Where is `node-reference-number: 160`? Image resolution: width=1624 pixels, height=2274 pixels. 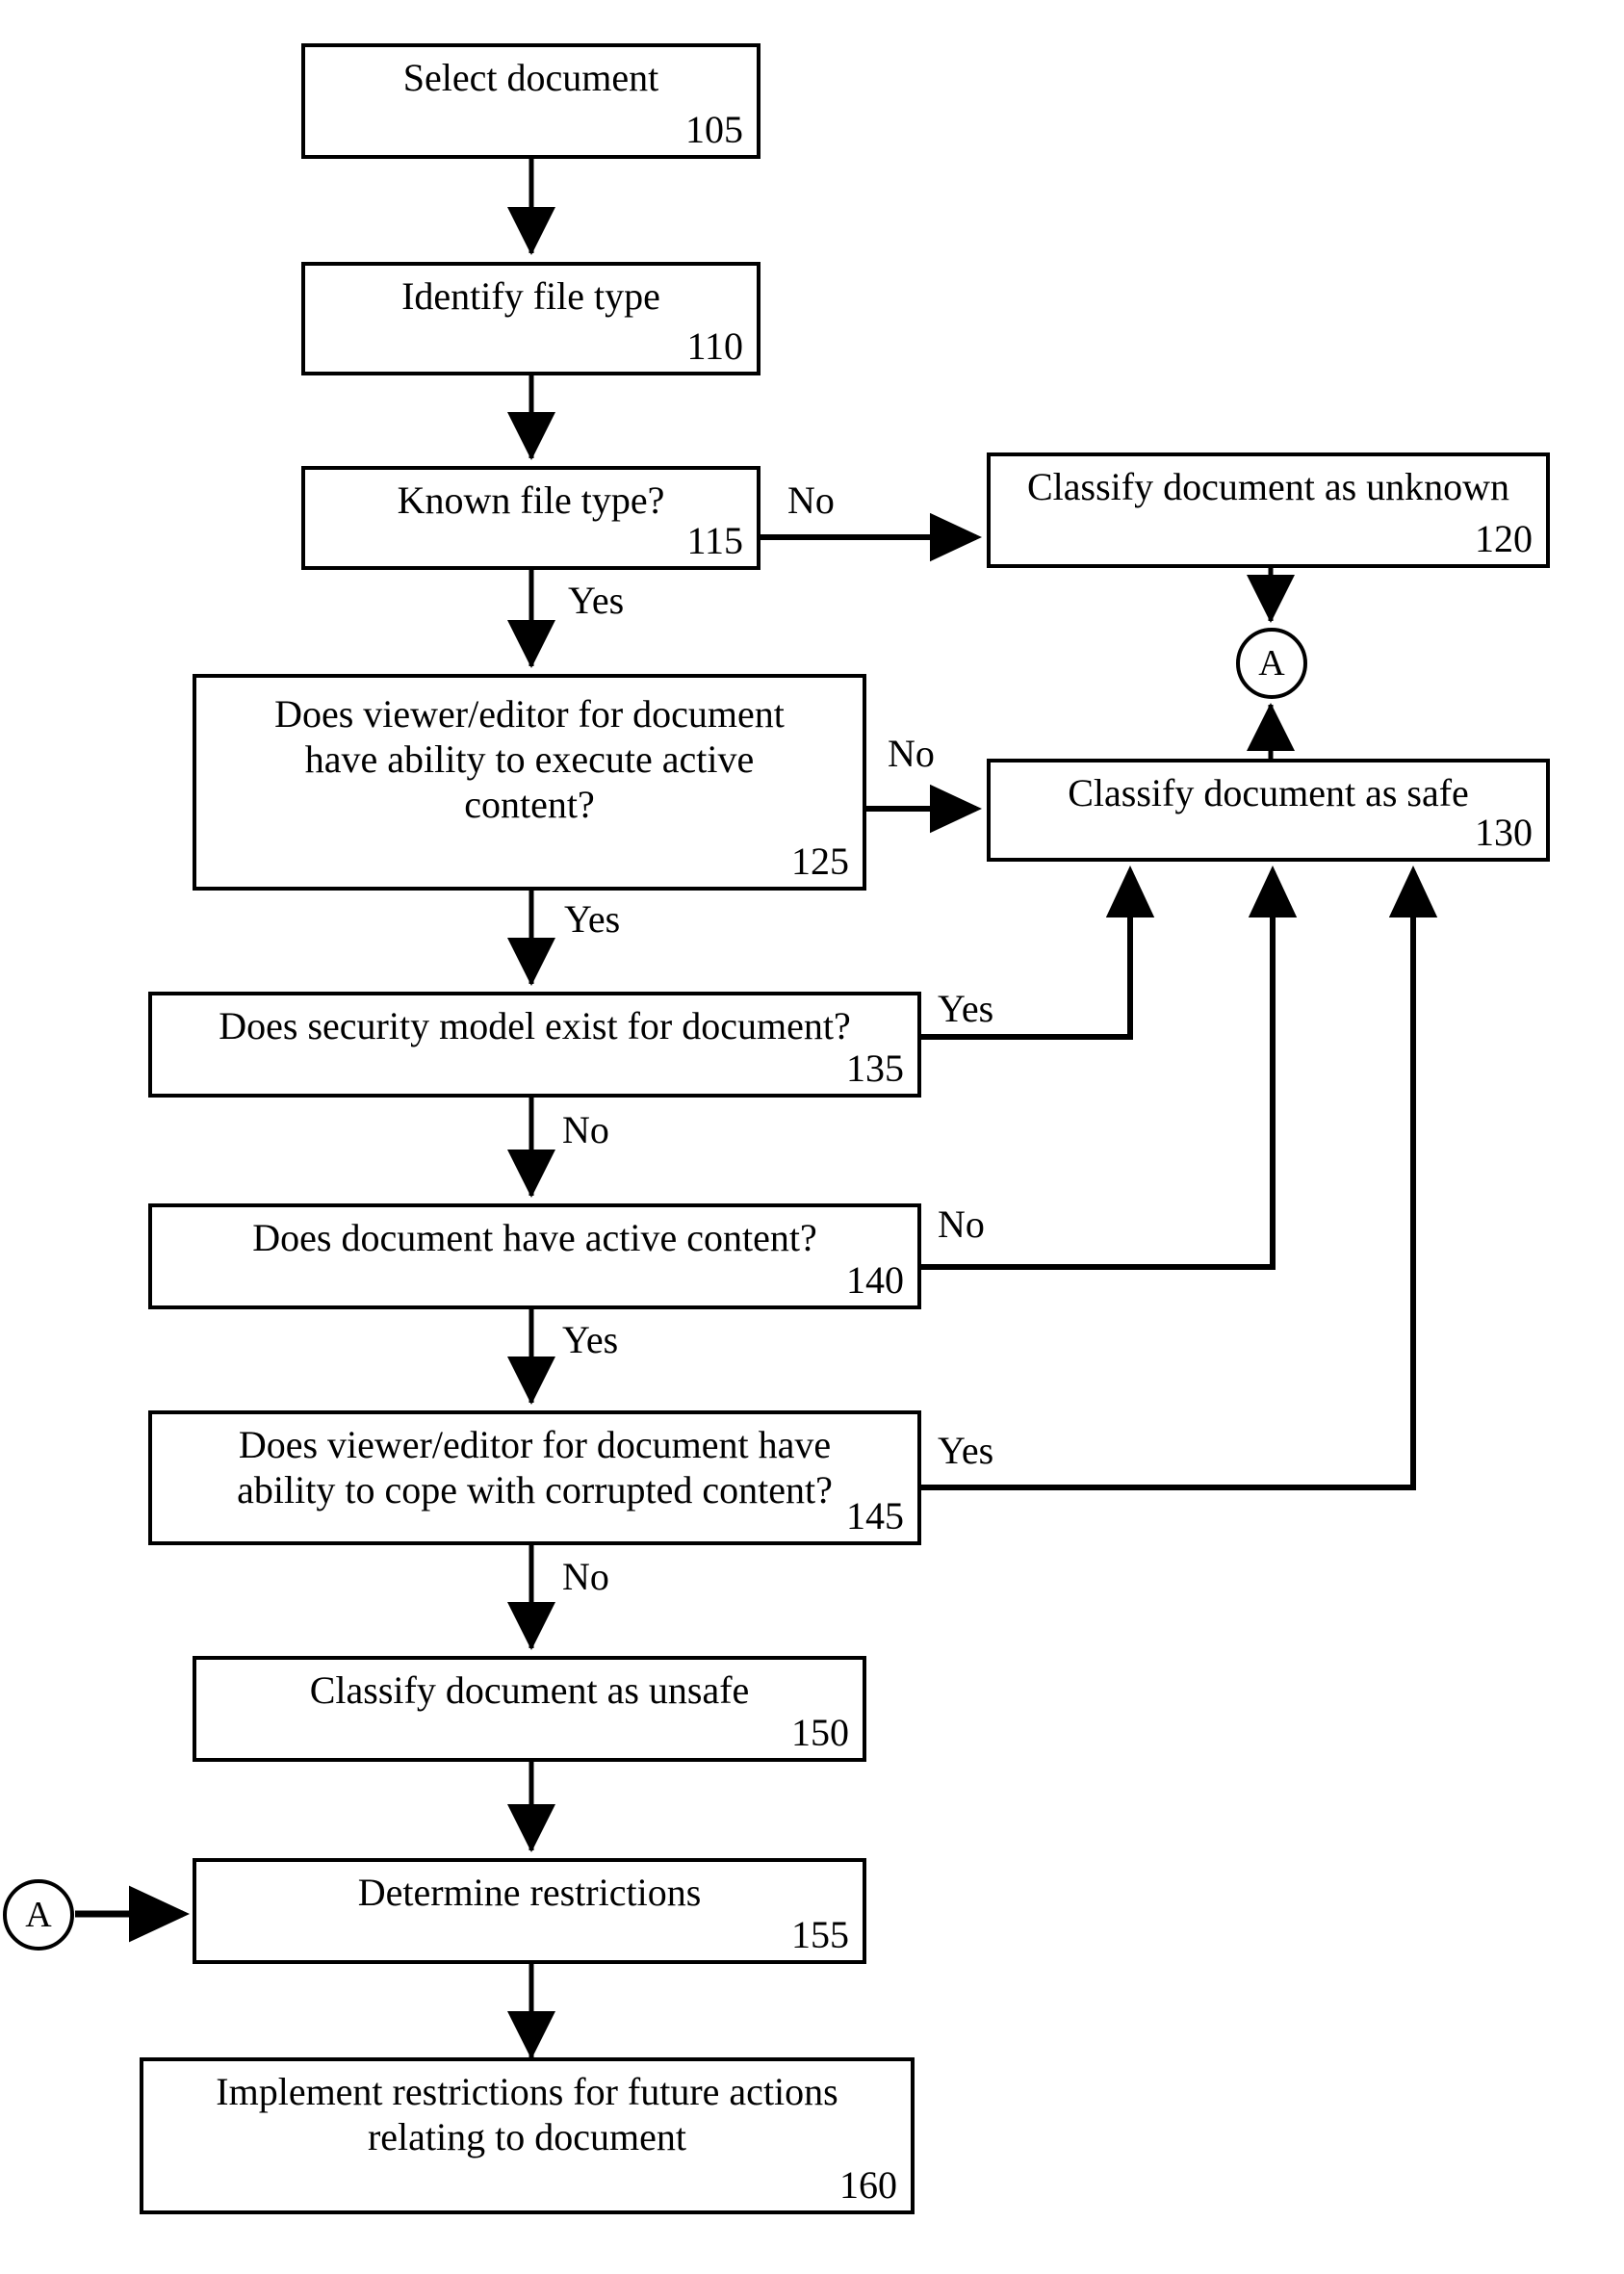
node-reference-number: 160 is located at coordinates (868, 2185).